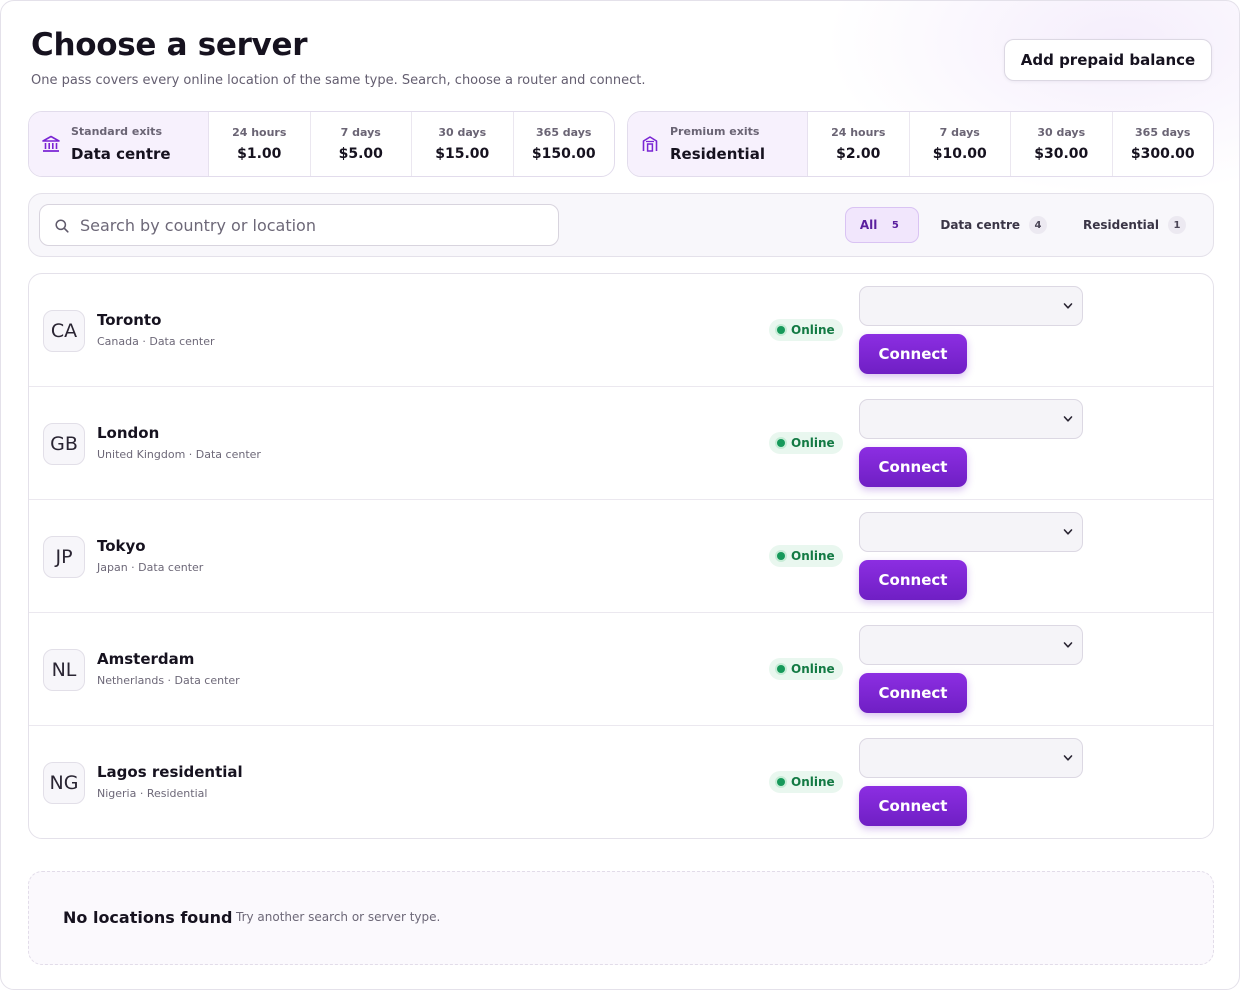 The height and width of the screenshot is (990, 1240). Describe the element at coordinates (338, 917) in the screenshot. I see `empty-state-hint: Try another search or server type.` at that location.